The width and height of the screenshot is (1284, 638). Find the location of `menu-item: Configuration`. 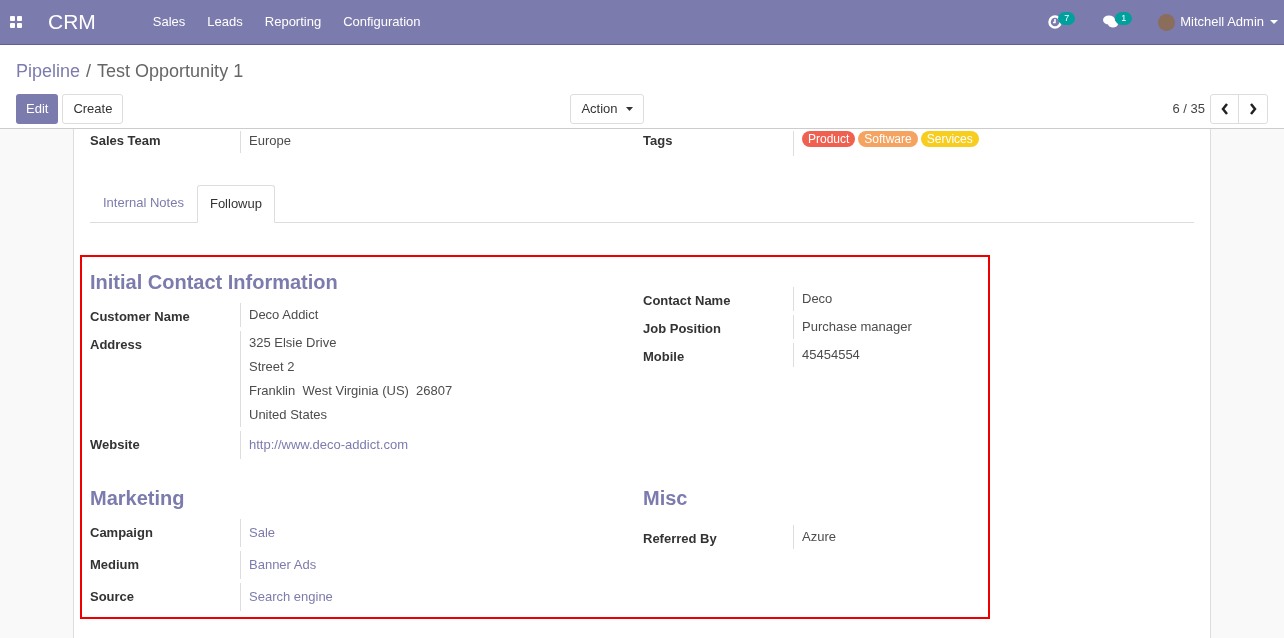

menu-item: Configuration is located at coordinates (382, 22).